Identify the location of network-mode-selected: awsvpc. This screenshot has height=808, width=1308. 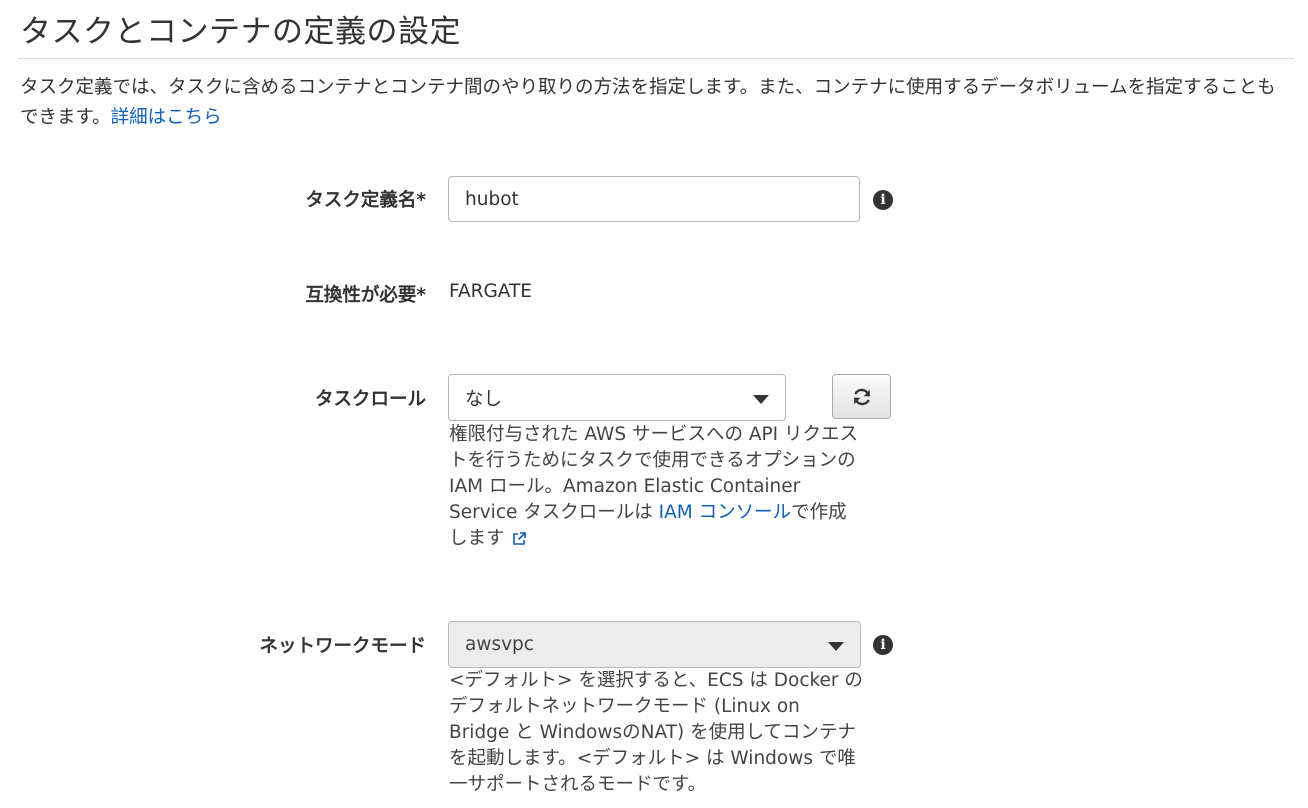
(499, 644).